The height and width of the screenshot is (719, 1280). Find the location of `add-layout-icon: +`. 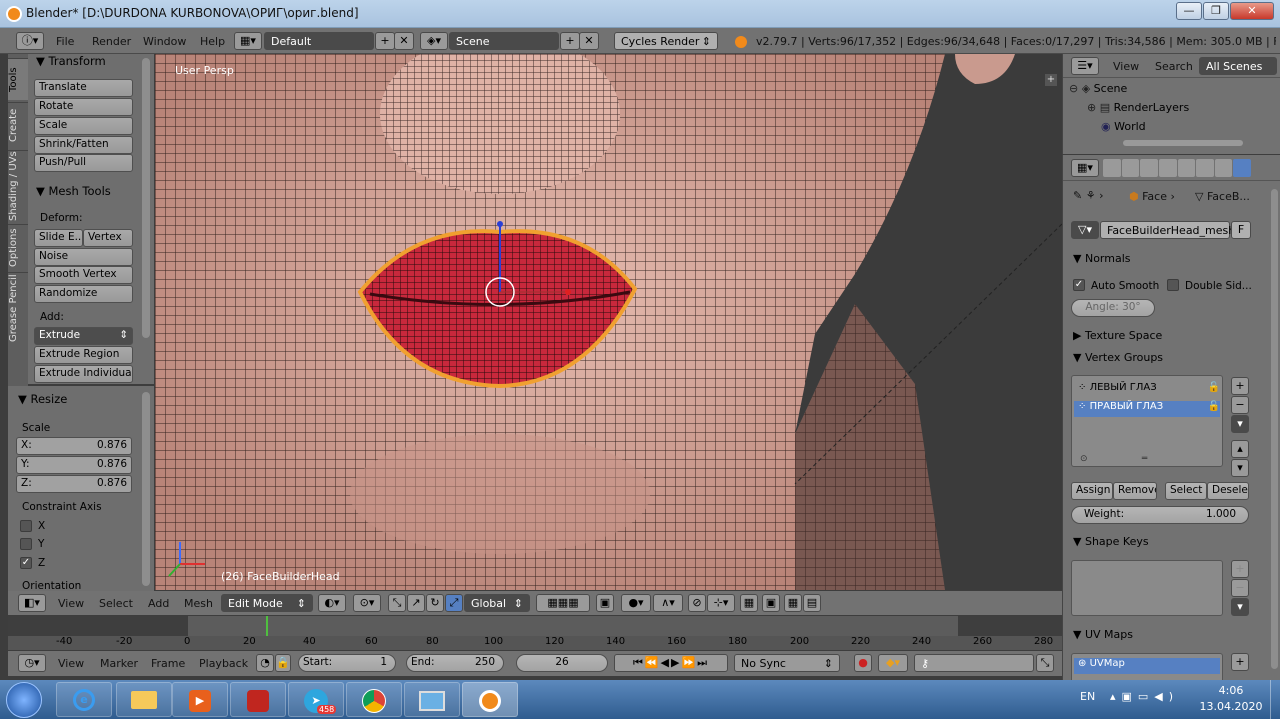

add-layout-icon: + is located at coordinates (385, 41).